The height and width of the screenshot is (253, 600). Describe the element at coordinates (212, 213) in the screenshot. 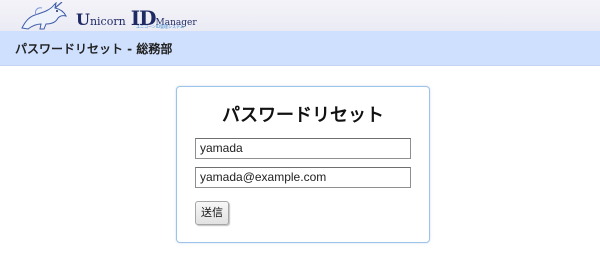

I see `submit-button: 送信` at that location.